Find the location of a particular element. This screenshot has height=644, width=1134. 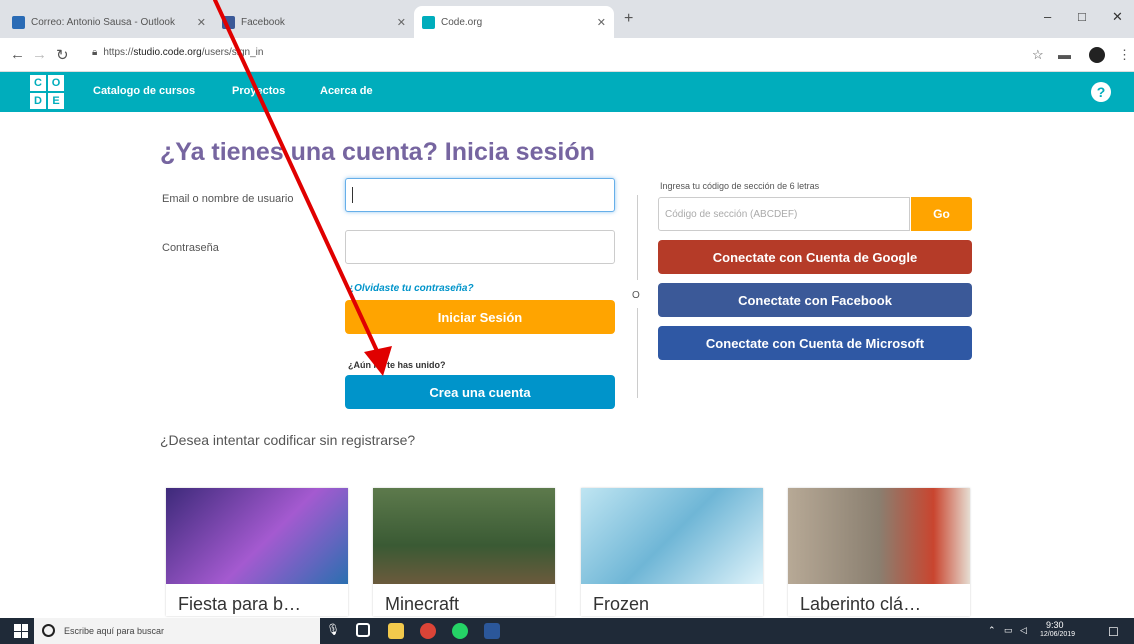

bookmark-star-icon: ☆ is located at coordinates (1038, 55).